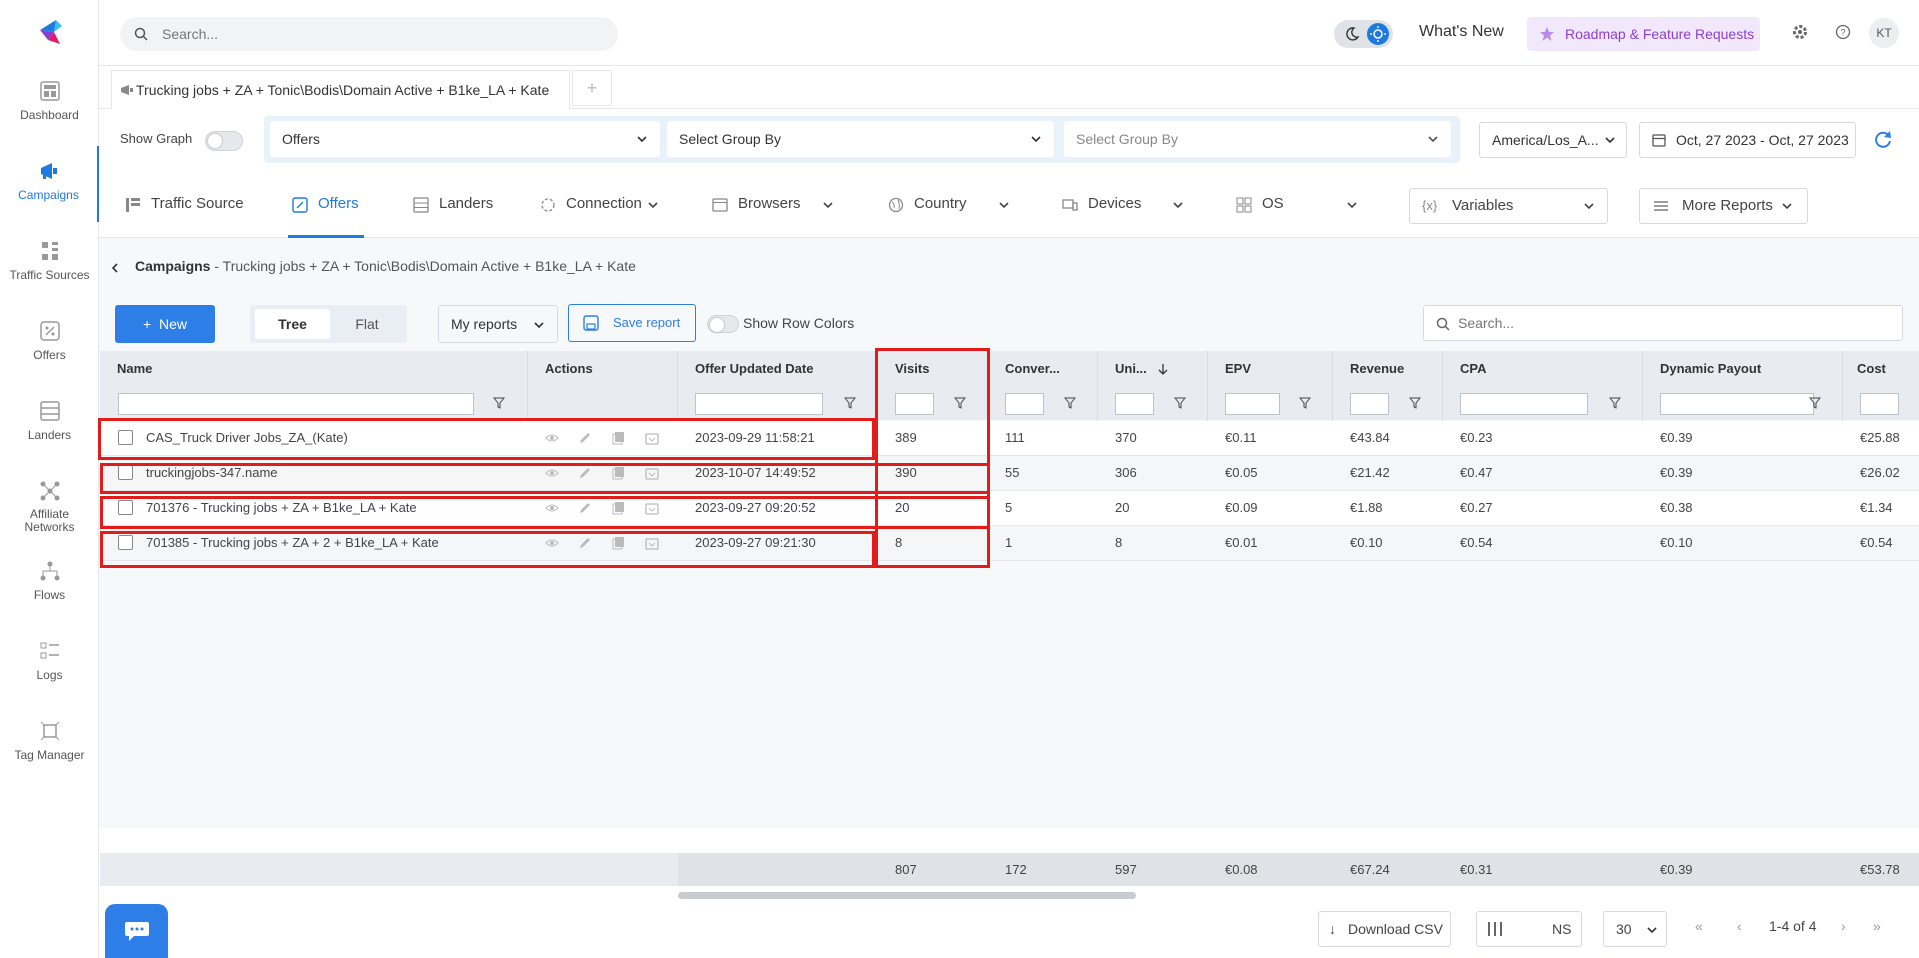 This screenshot has width=1919, height=958. What do you see at coordinates (49, 584) in the screenshot?
I see `sidebar-item-flows: Flows` at bounding box center [49, 584].